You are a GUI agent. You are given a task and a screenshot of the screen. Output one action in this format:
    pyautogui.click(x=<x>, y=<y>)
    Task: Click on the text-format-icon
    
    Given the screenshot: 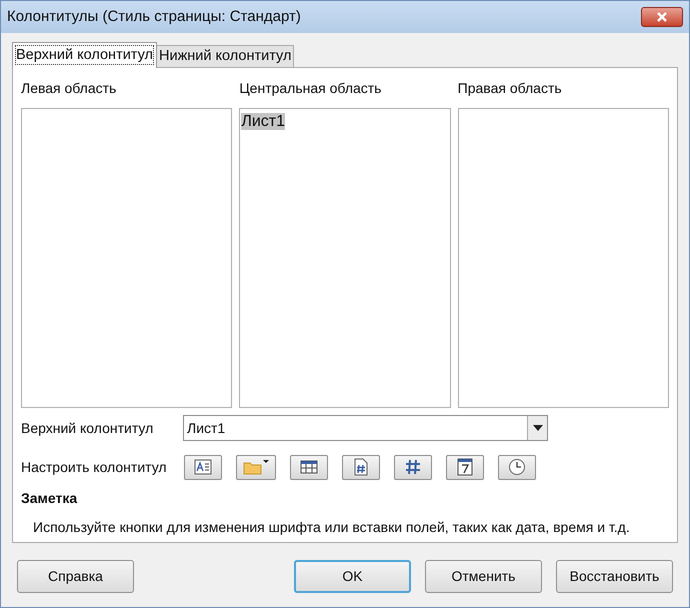 What is the action you would take?
    pyautogui.click(x=203, y=467)
    